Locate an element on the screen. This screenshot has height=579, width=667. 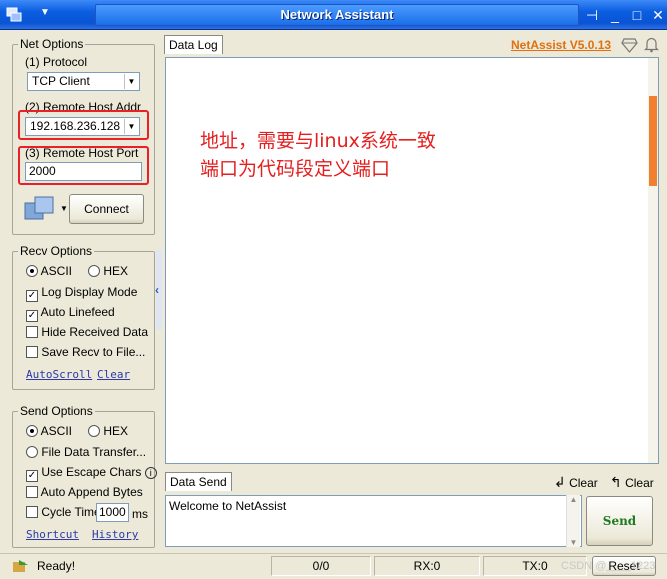
shortcut-link: Shortcut is located at coordinates (52, 534).